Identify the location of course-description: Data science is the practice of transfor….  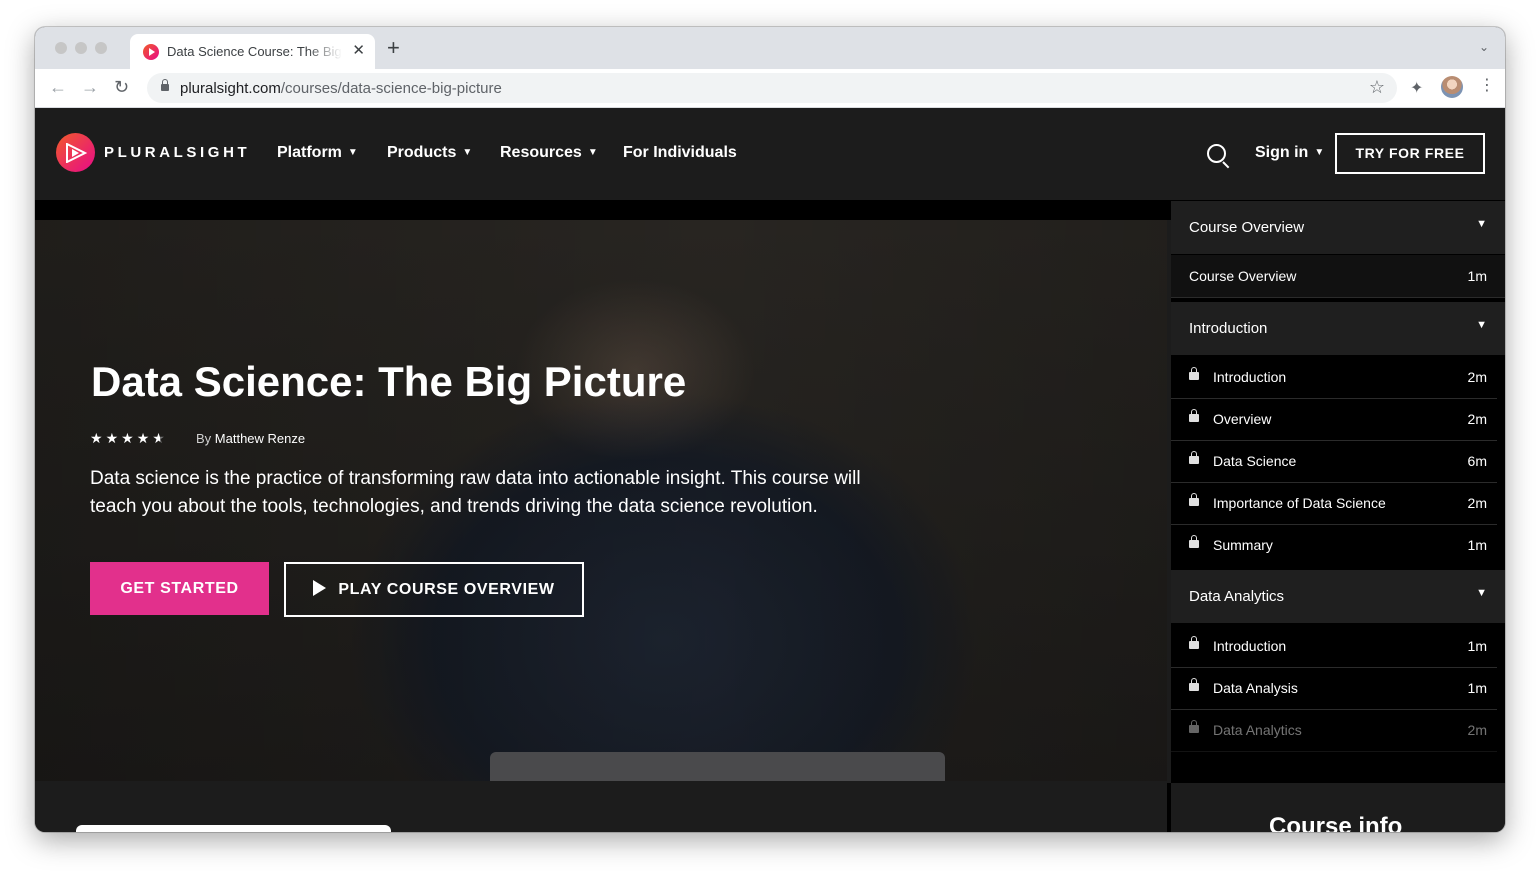
(475, 492).